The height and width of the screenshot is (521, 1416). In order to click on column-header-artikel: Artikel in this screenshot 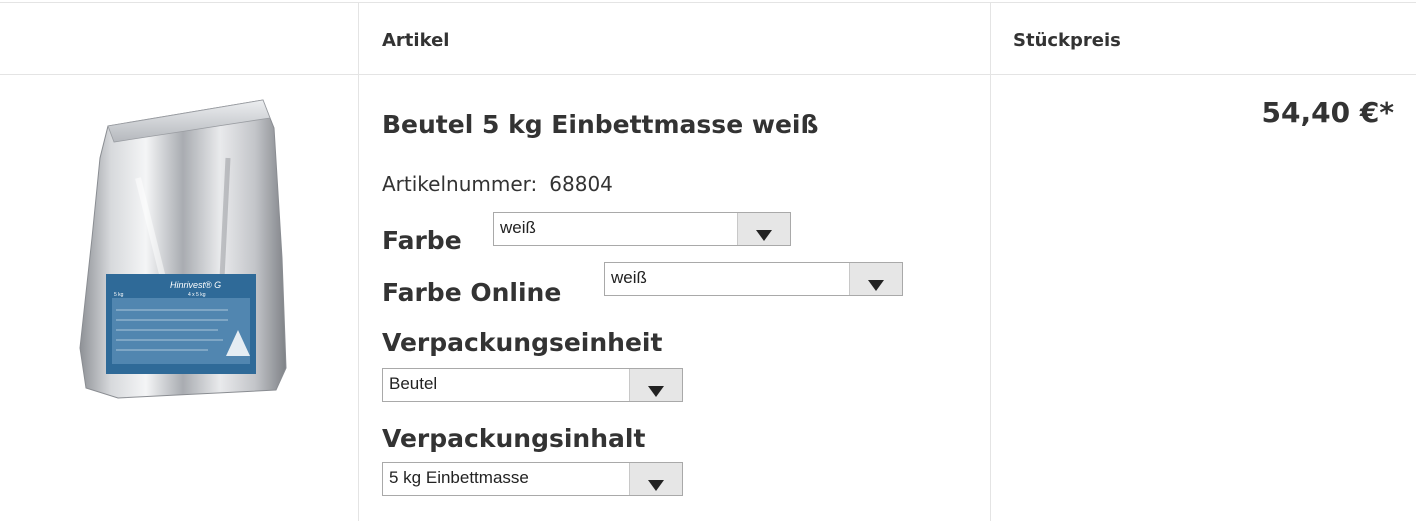, I will do `click(416, 40)`.